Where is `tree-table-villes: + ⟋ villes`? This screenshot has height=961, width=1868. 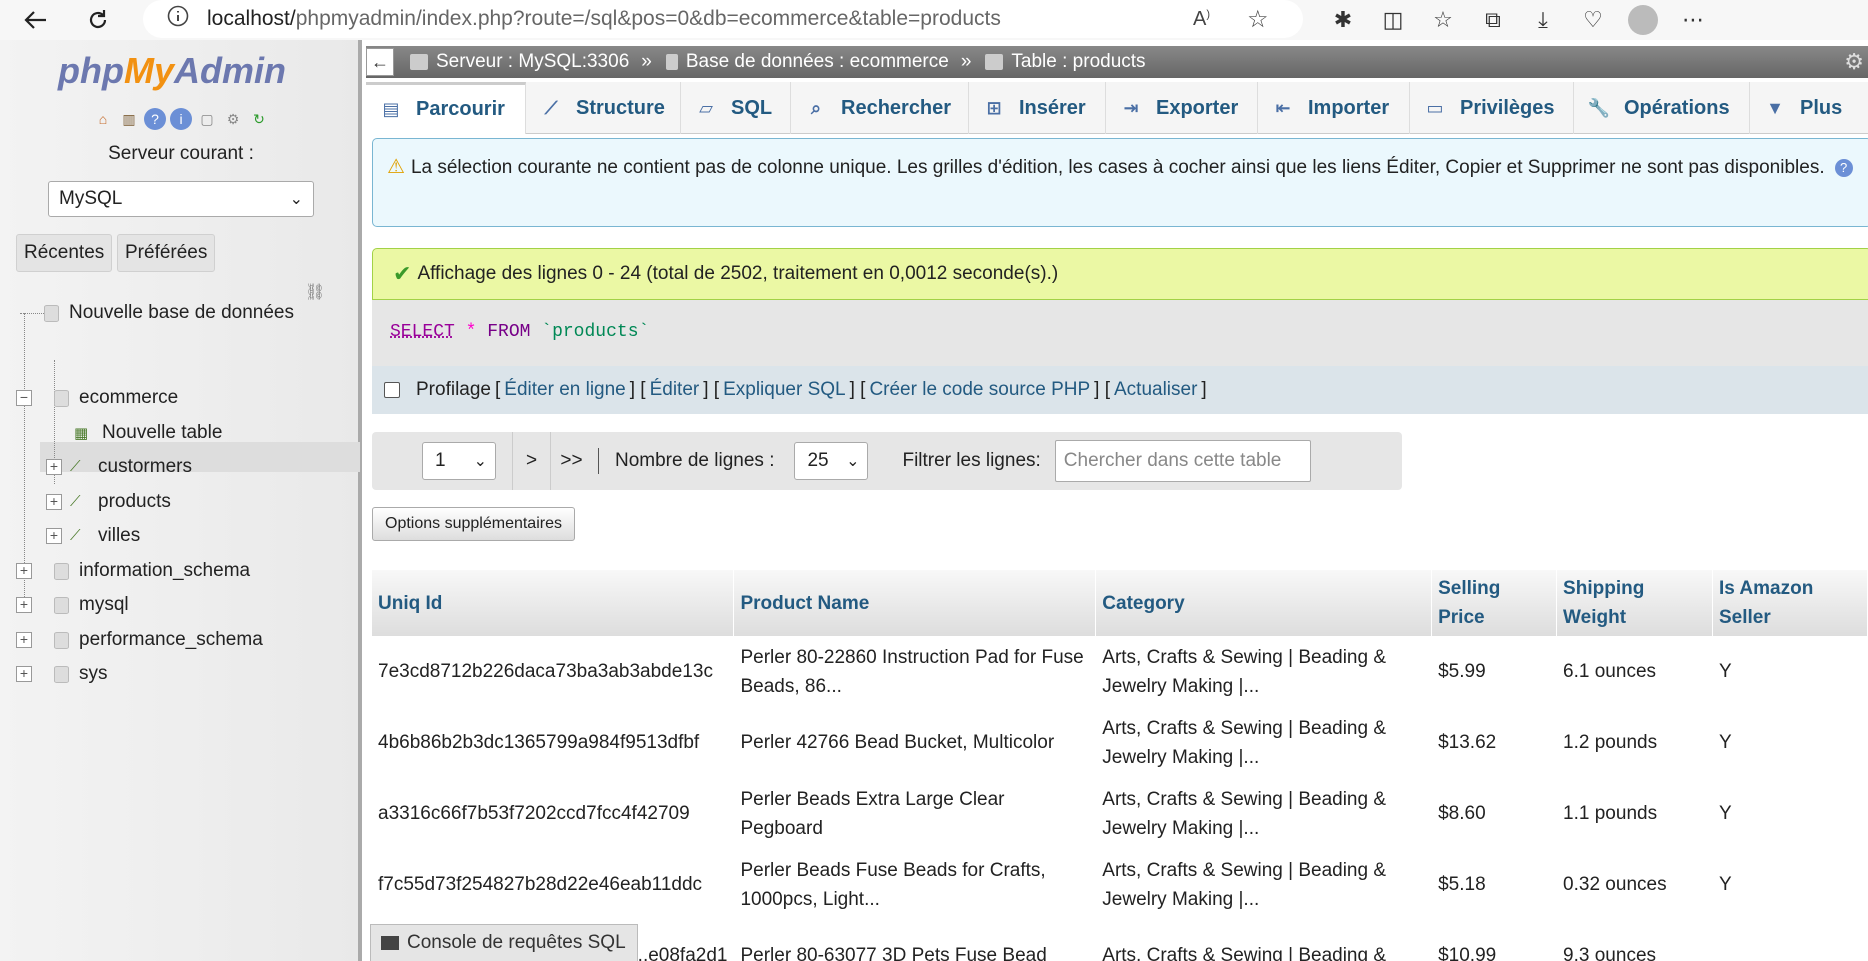
tree-table-villes: + ⟋ villes is located at coordinates (93, 536).